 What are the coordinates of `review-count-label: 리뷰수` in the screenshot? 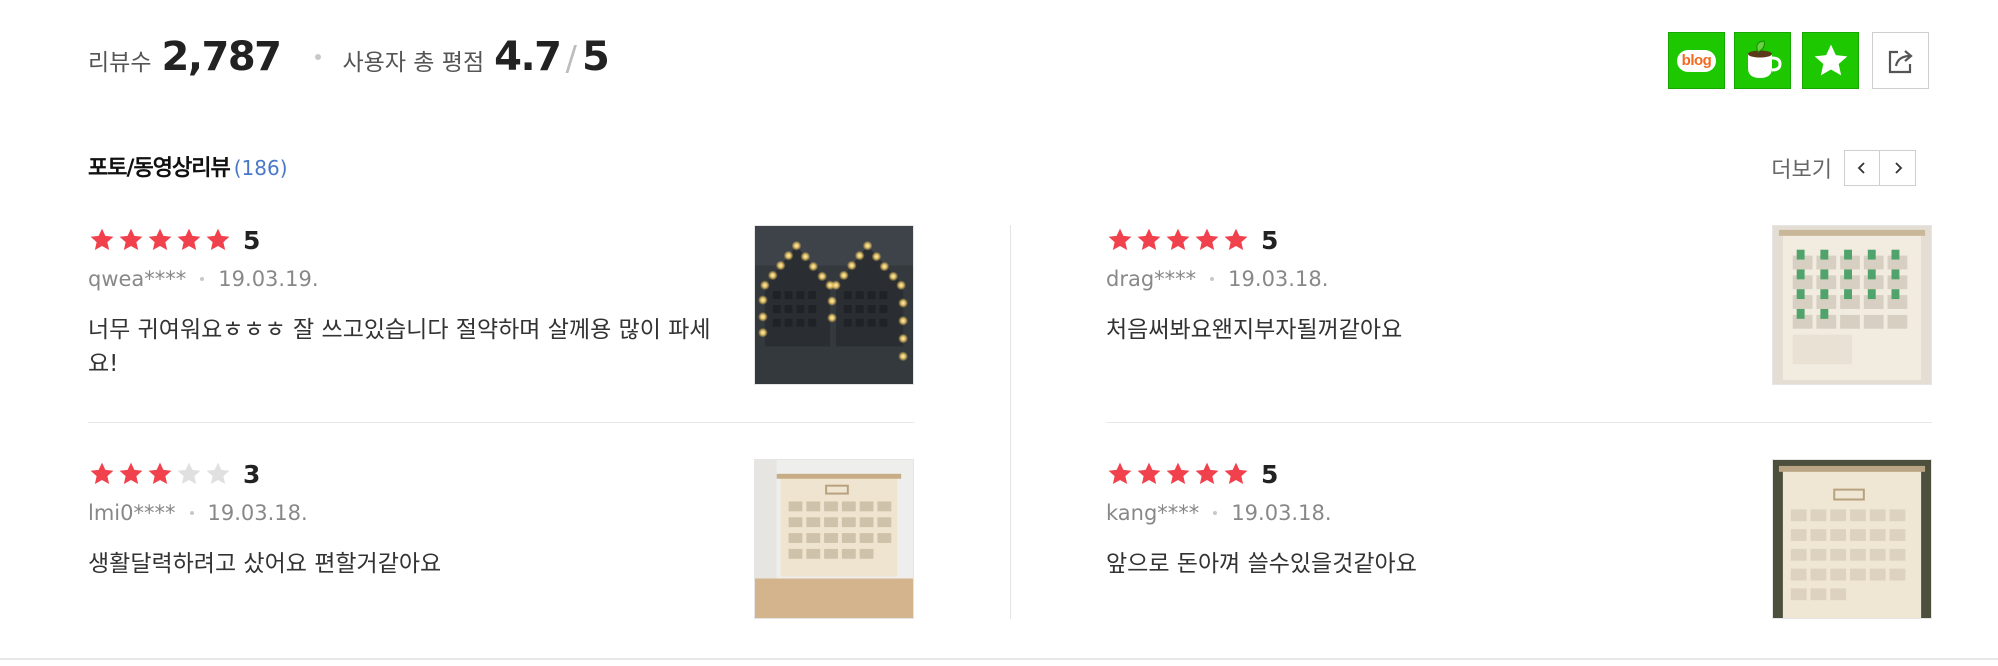 It's located at (120, 63).